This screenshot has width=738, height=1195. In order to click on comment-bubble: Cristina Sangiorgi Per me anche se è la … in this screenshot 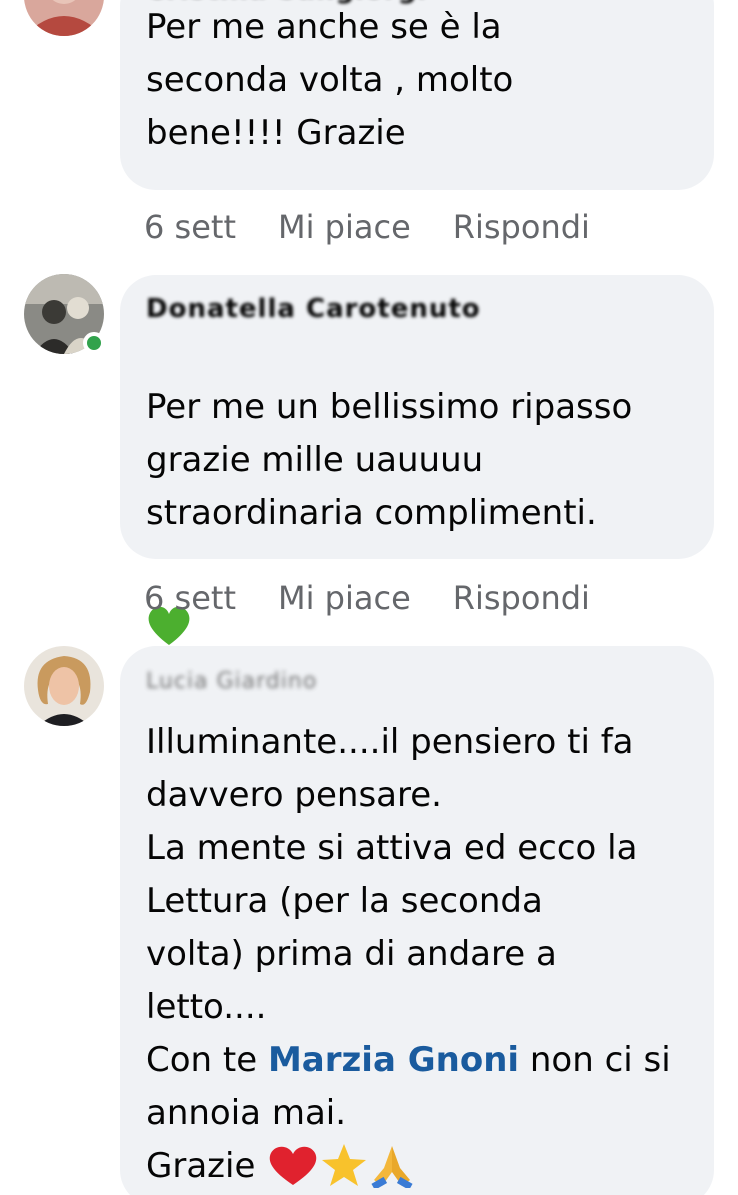, I will do `click(417, 95)`.